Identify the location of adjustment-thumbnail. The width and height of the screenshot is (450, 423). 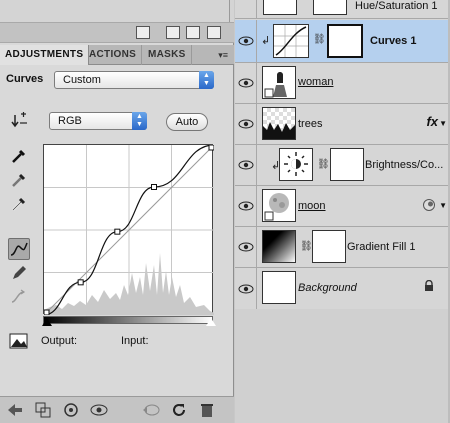
(280, 7).